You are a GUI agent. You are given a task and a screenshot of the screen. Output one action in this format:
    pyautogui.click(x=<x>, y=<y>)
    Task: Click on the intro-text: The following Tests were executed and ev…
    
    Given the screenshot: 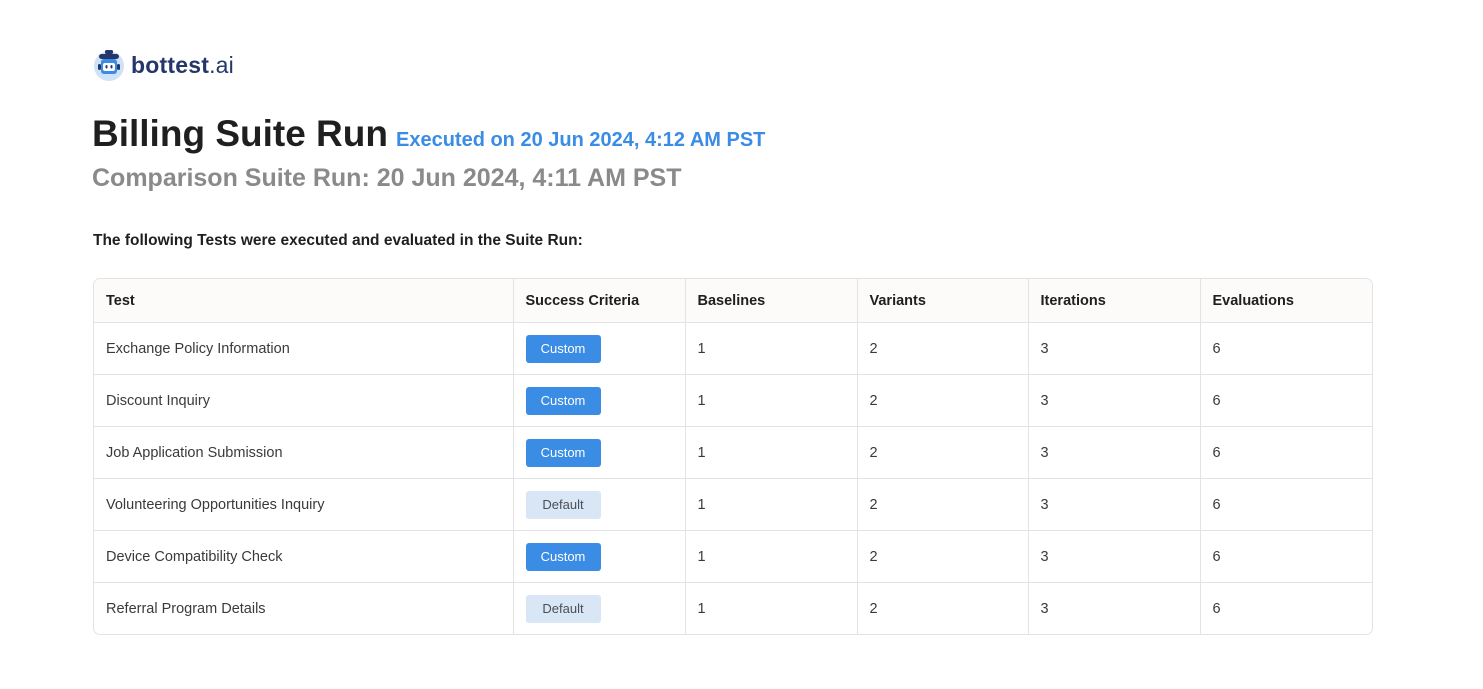 What is the action you would take?
    pyautogui.click(x=338, y=240)
    